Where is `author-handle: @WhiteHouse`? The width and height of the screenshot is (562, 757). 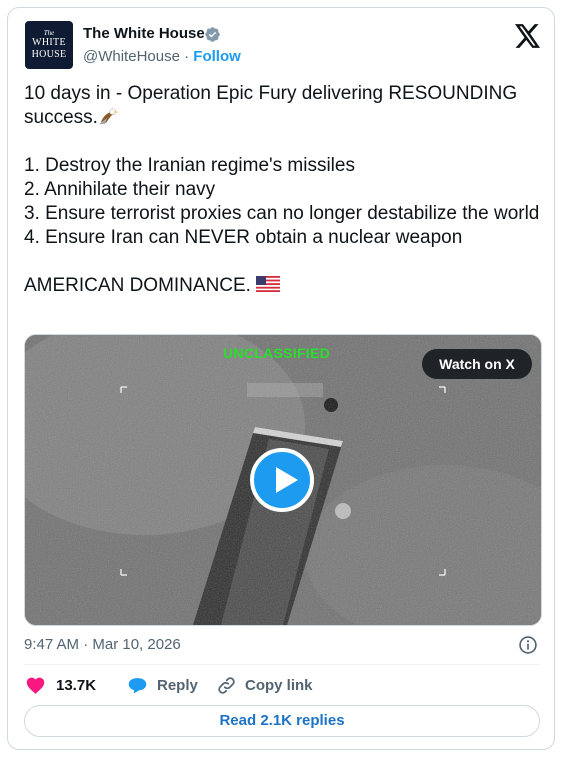
author-handle: @WhiteHouse is located at coordinates (131, 56).